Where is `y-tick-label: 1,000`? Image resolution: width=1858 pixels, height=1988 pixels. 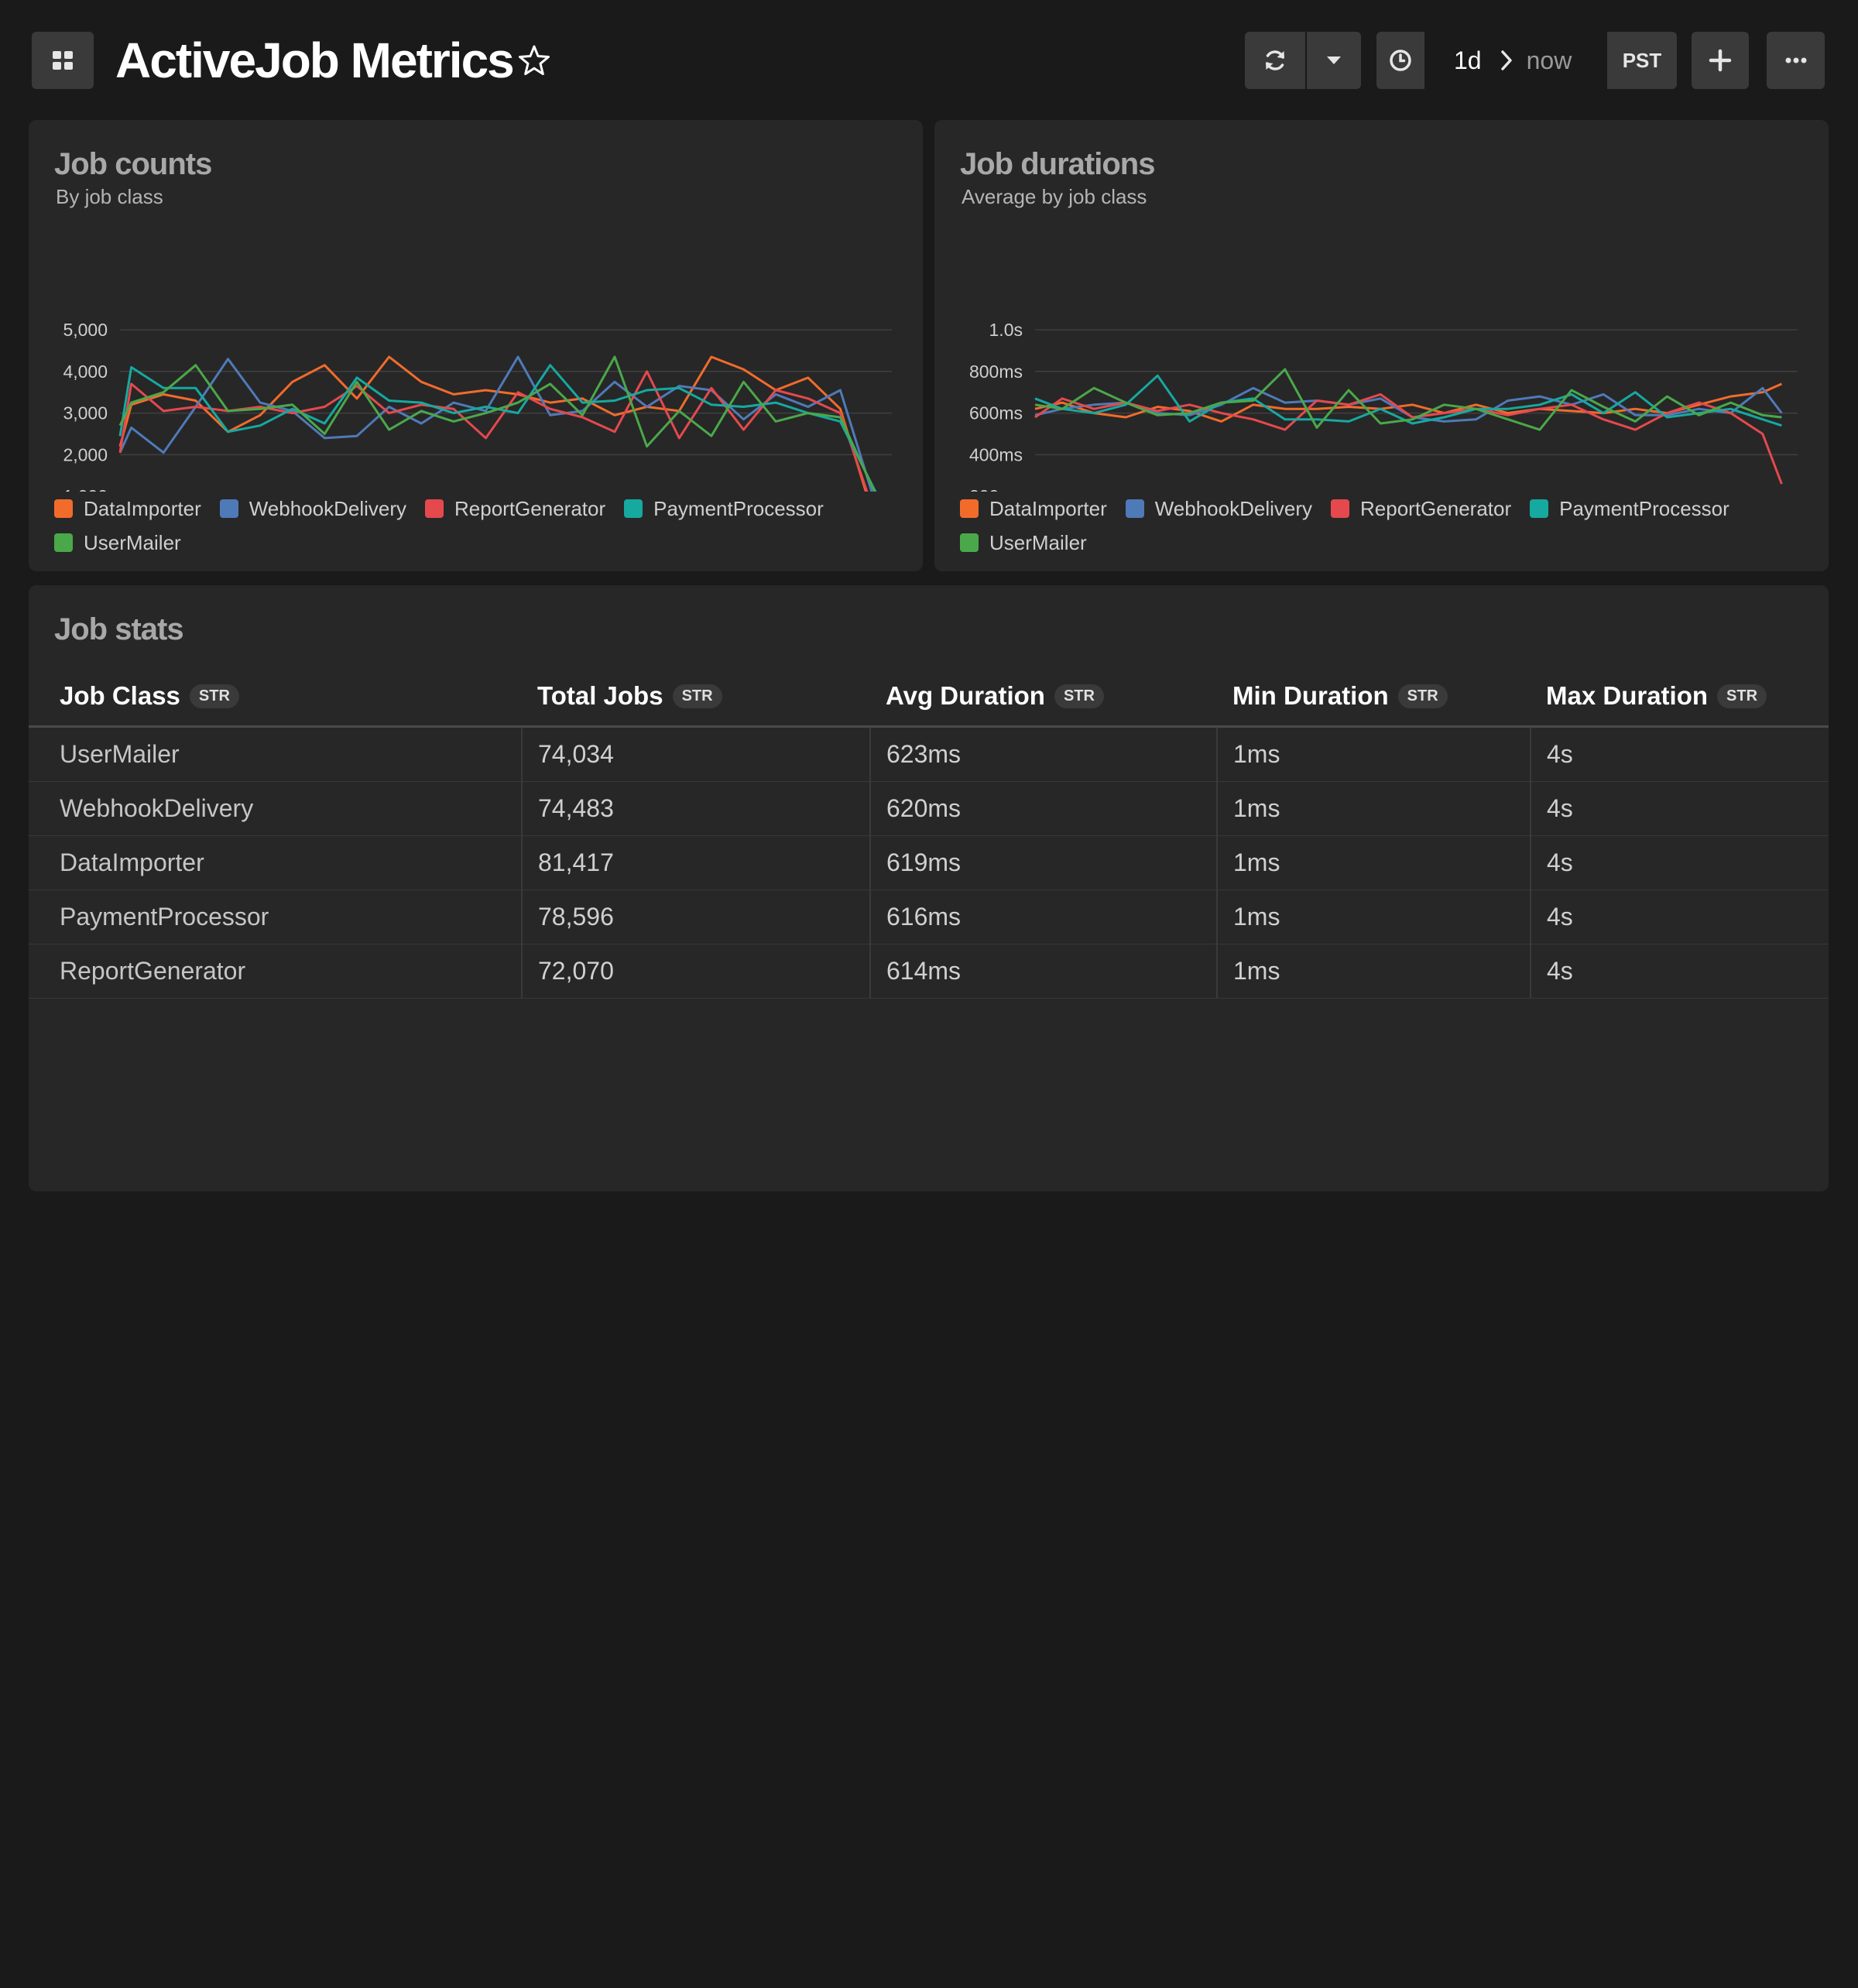 y-tick-label: 1,000 is located at coordinates (85, 489).